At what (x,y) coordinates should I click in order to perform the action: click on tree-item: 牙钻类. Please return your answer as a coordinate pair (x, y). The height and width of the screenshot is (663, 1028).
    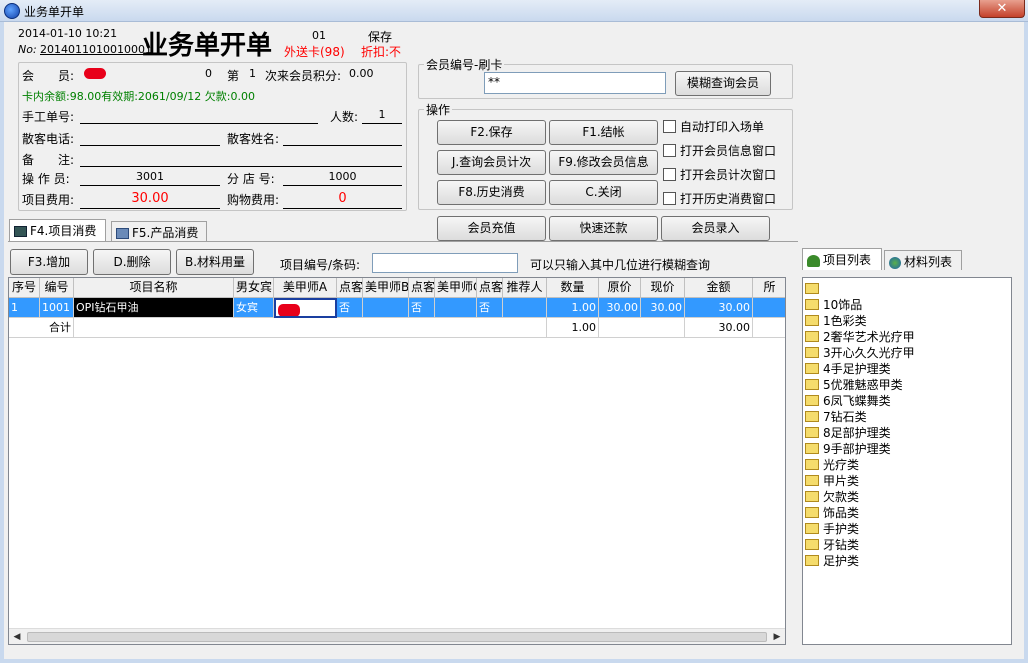
    Looking at the image, I should click on (832, 545).